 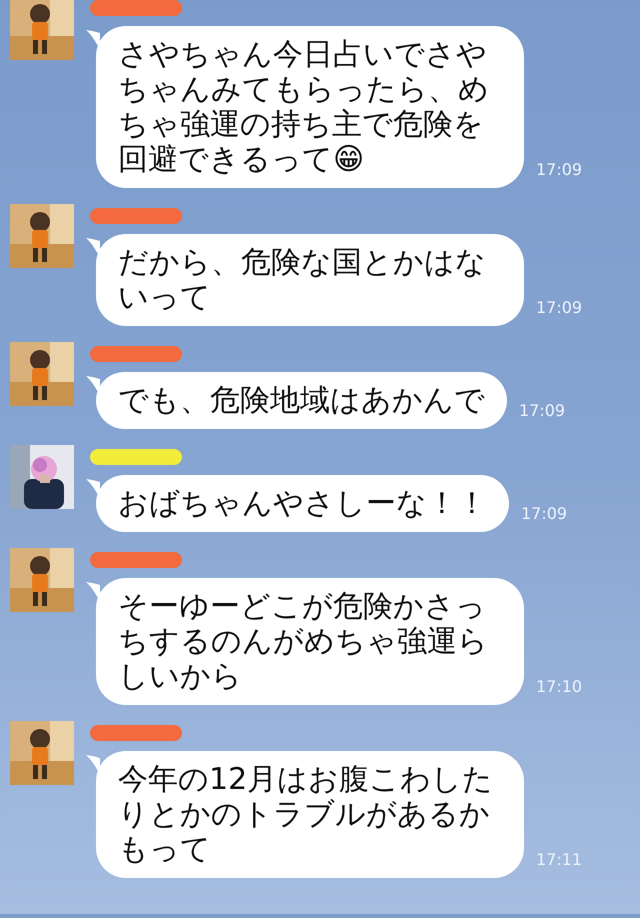 I want to click on message-time: 17:10, so click(x=559, y=687).